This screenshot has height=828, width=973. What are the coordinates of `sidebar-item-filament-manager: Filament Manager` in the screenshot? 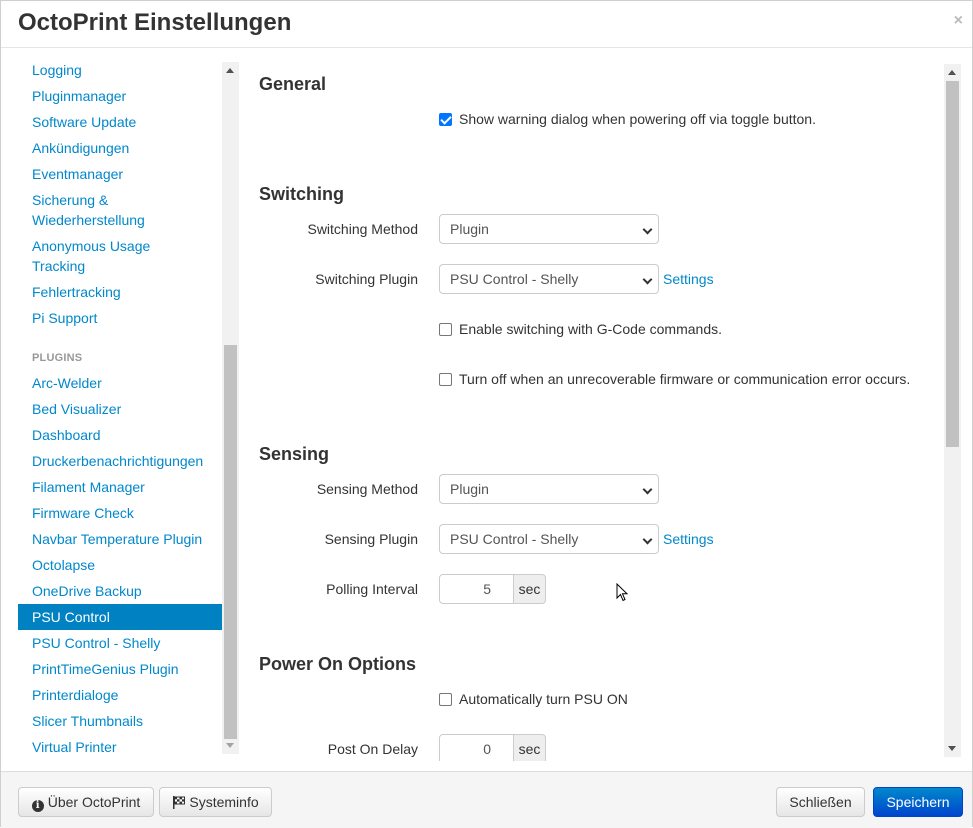 It's located at (120, 487).